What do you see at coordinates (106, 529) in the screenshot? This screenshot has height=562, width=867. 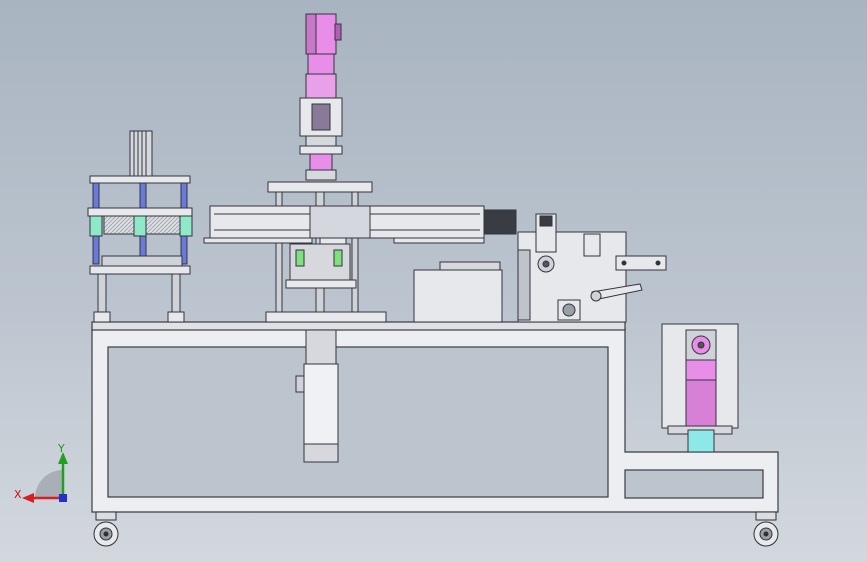 I see `caster-left` at bounding box center [106, 529].